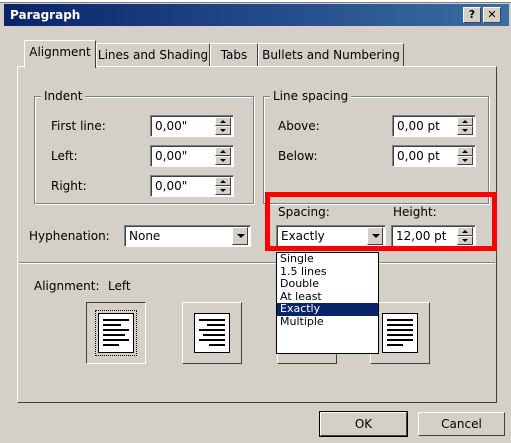  I want to click on below-spinner, so click(465, 156).